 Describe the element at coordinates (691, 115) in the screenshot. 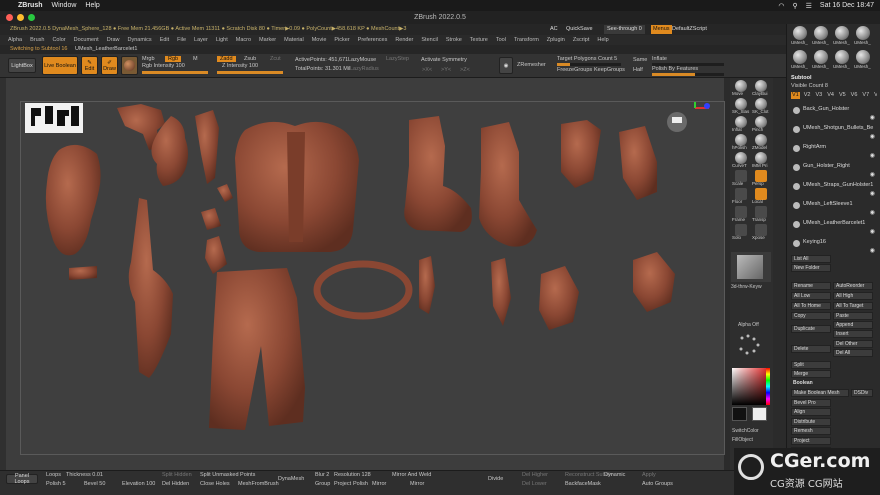

I see `navigation-gizmo` at that location.